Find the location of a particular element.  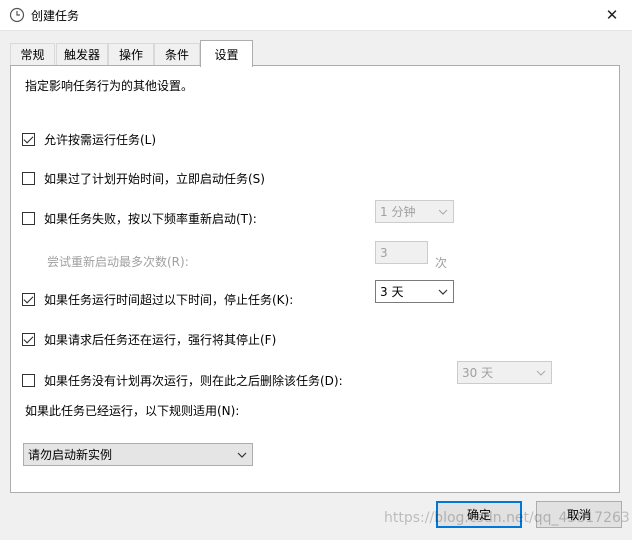

rule-label: 如果此任务已经运行，以下规则适用(N): is located at coordinates (132, 410).